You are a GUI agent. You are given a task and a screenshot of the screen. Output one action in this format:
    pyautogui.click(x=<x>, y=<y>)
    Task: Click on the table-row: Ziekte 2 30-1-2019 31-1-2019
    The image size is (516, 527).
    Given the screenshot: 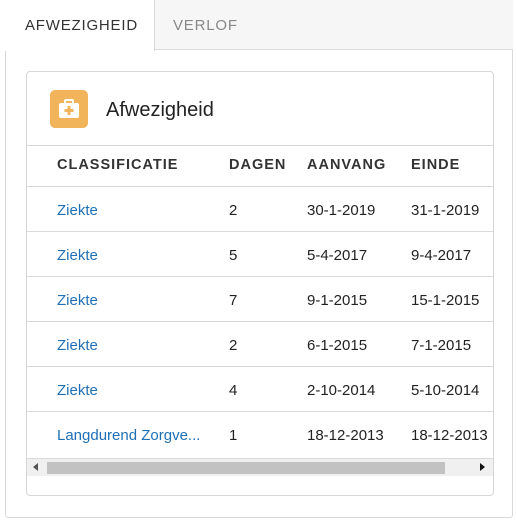 What is the action you would take?
    pyautogui.click(x=260, y=208)
    